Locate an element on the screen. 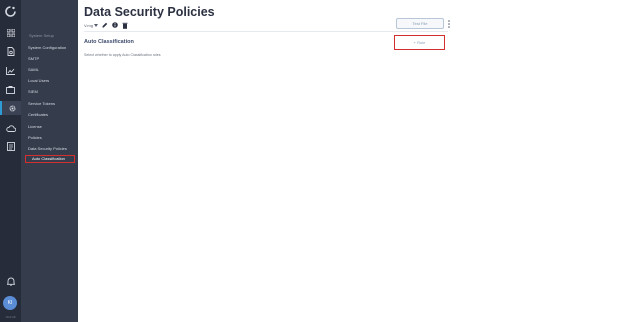 Image resolution: width=638 pixels, height=322 pixels. version-select-label: V.mg is located at coordinates (88, 25).